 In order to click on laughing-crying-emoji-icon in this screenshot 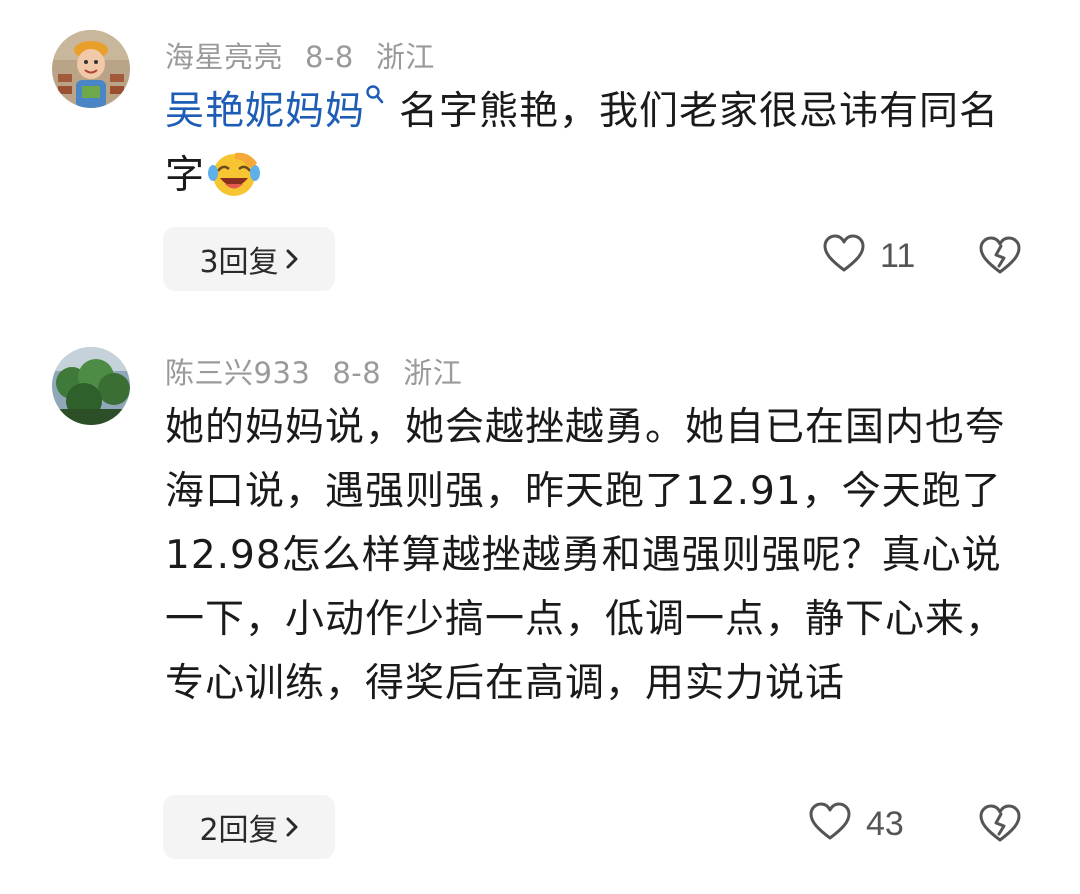, I will do `click(234, 174)`.